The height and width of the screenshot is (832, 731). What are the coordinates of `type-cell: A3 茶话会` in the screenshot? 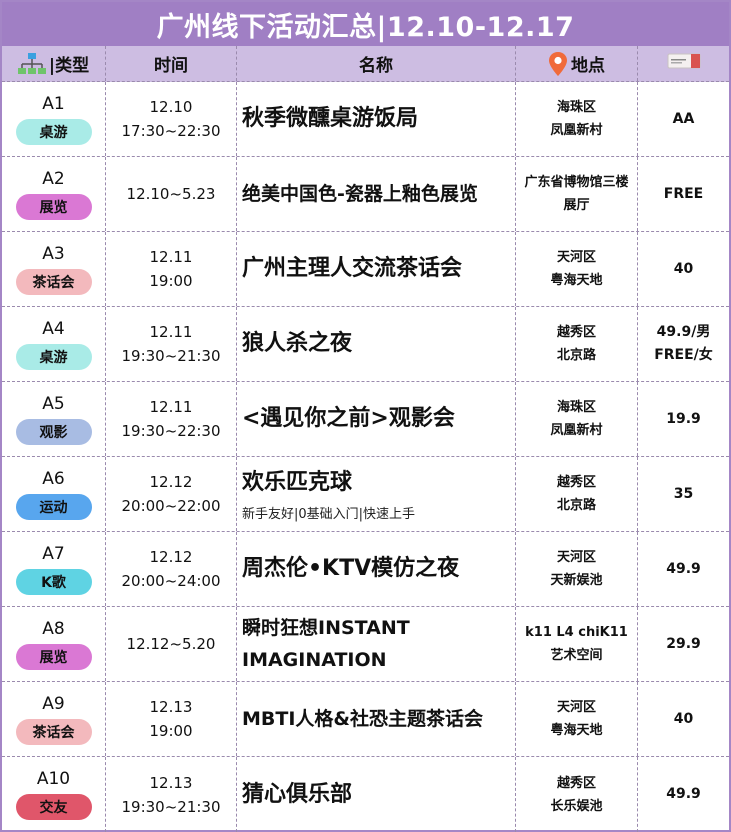 It's located at (54, 269).